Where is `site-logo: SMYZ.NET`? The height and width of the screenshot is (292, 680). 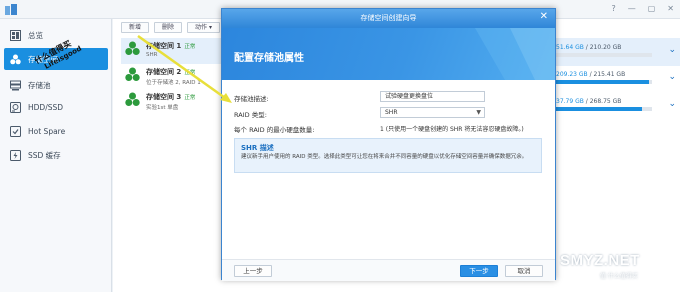
site-logo: SMYZ.NET is located at coordinates (600, 260).